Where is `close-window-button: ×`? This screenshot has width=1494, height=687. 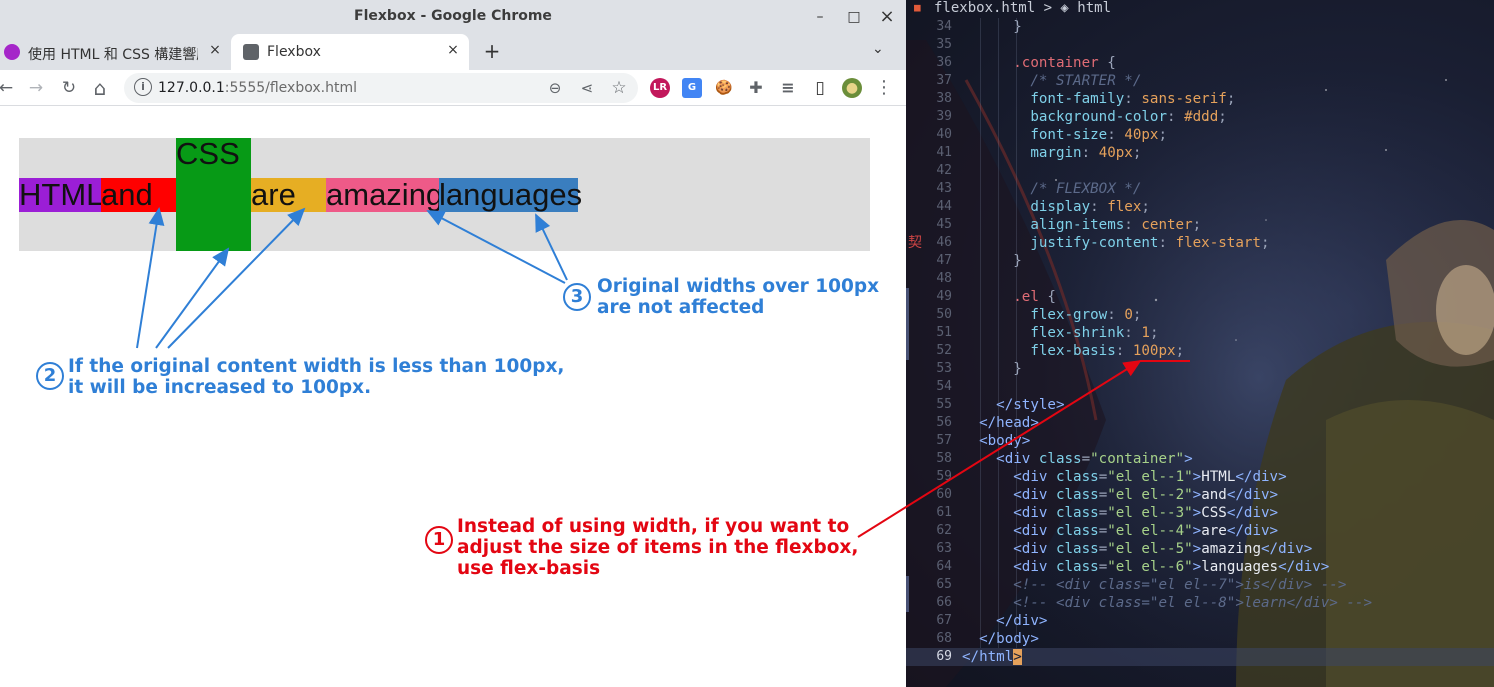 close-window-button: × is located at coordinates (887, 17).